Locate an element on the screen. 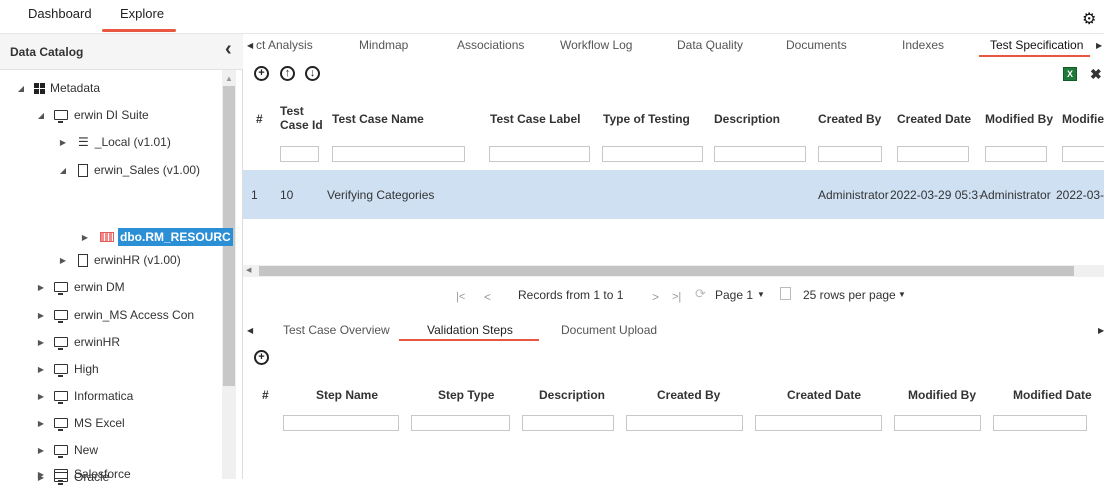 This screenshot has height=489, width=1104. filter-created-by is located at coordinates (850, 154).